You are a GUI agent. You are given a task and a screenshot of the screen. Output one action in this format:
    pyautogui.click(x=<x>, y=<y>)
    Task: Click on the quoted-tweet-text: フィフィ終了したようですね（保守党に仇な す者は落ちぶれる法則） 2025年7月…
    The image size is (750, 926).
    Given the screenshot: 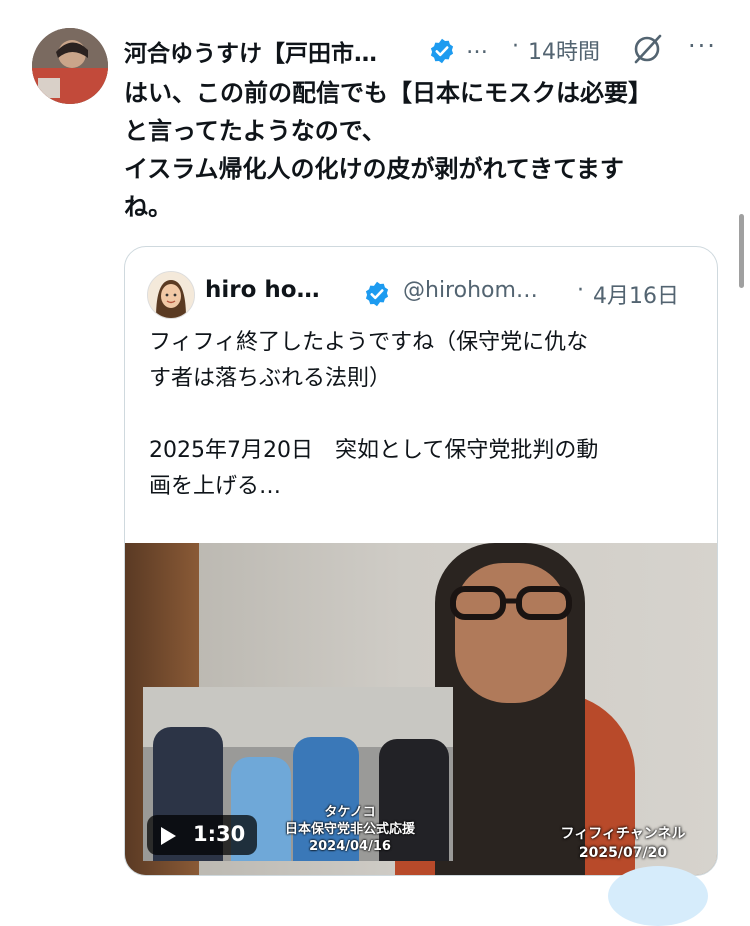 What is the action you would take?
    pyautogui.click(x=374, y=414)
    